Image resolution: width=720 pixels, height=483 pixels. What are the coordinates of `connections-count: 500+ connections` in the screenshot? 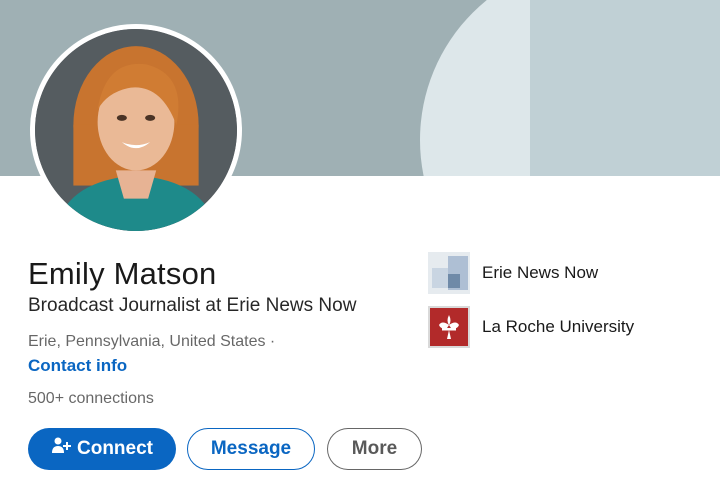 It's located at (91, 398).